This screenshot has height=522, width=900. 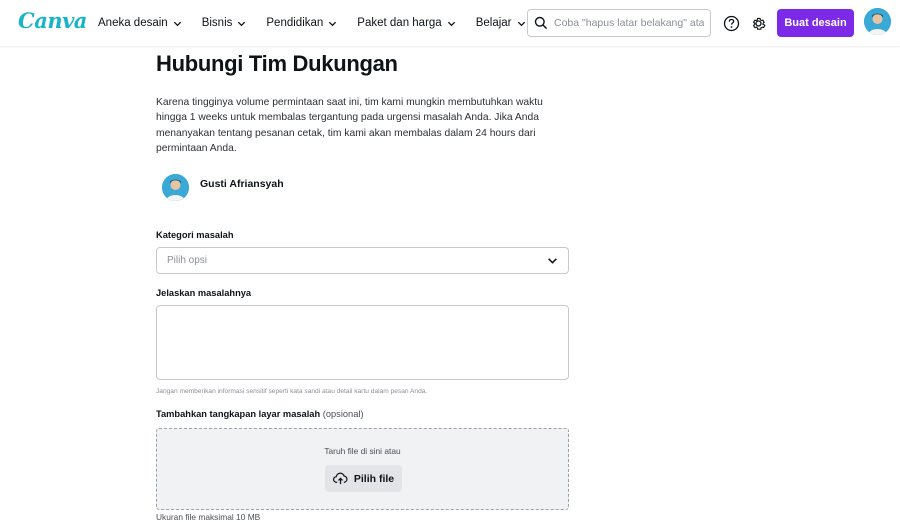 I want to click on choose-file-button: Pilih file, so click(x=363, y=478).